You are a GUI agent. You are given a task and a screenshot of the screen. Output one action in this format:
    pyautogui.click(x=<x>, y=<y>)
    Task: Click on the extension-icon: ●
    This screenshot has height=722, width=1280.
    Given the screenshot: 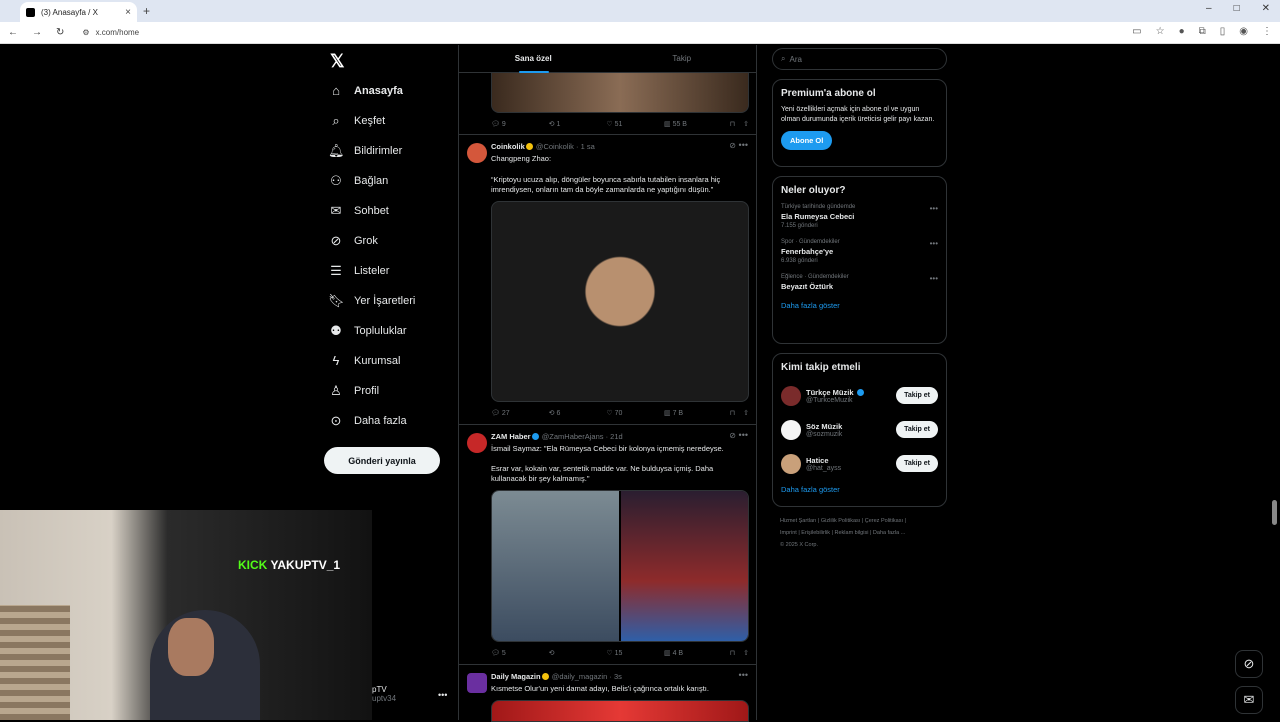 What is the action you would take?
    pyautogui.click(x=1182, y=31)
    